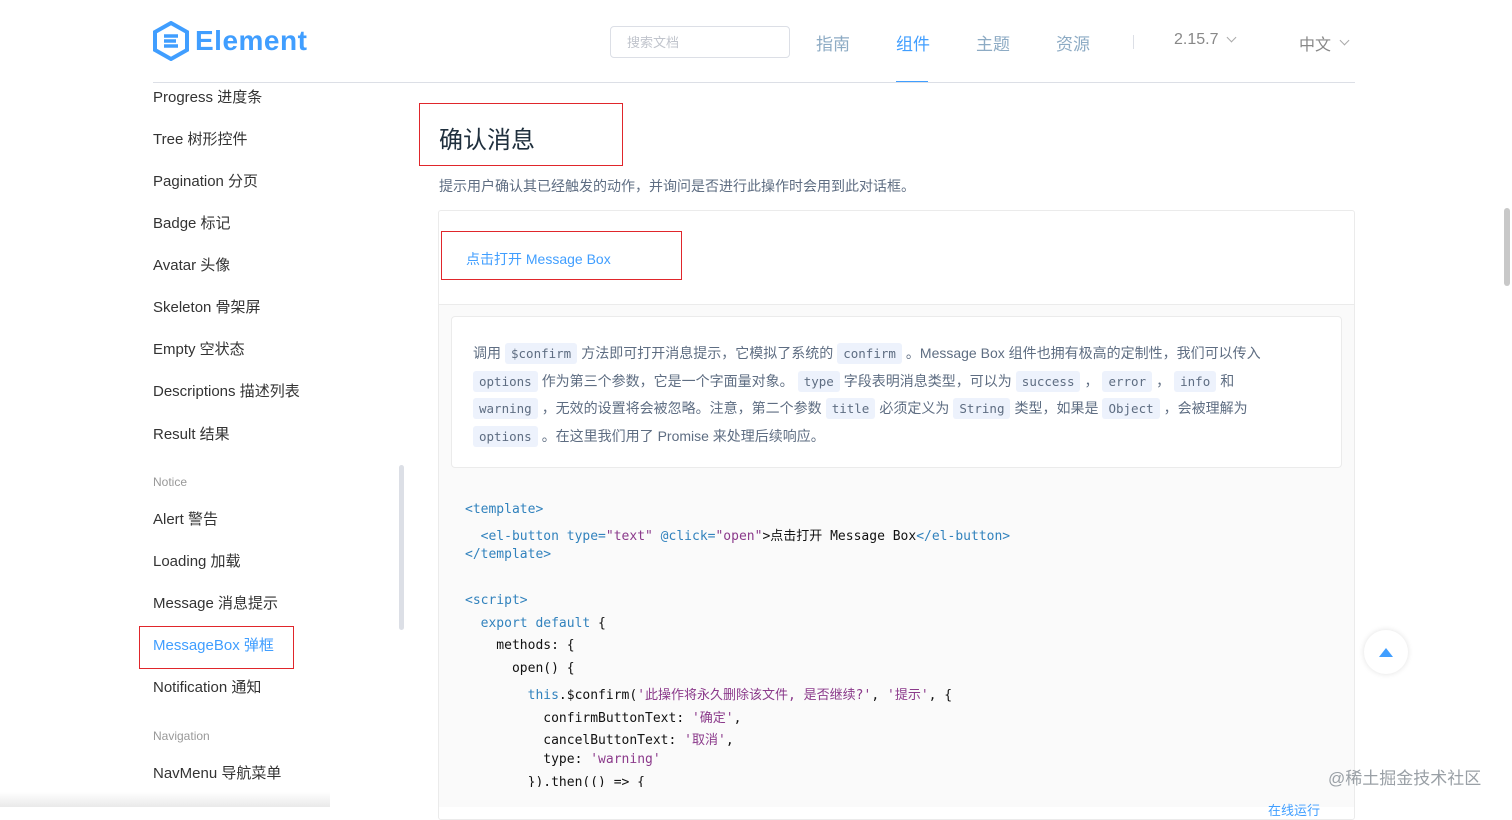  What do you see at coordinates (520, 668) in the screenshot?
I see `code-line: open() {` at bounding box center [520, 668].